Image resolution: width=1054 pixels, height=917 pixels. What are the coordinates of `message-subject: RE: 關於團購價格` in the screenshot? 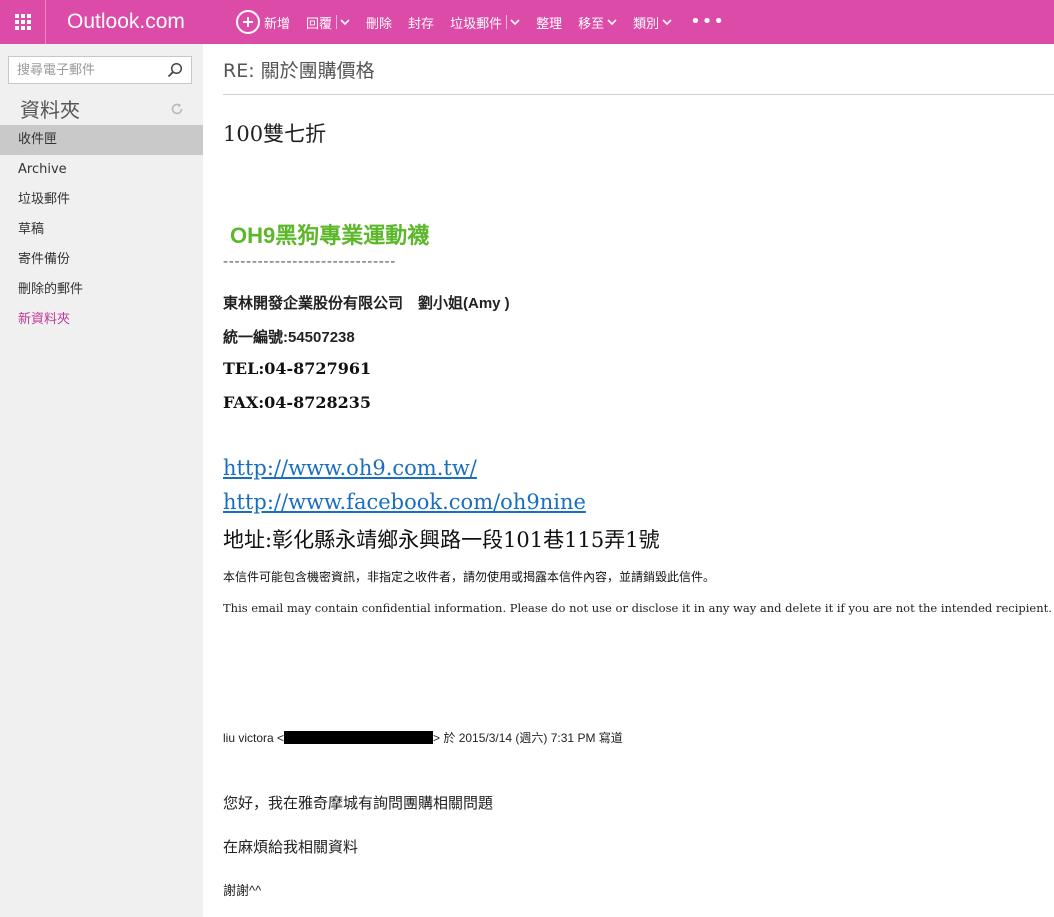 It's located at (299, 71).